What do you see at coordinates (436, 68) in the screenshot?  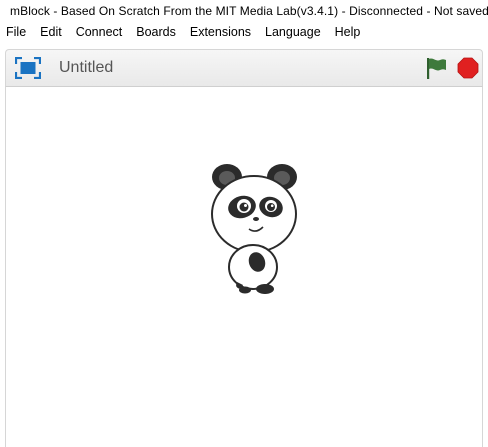 I see `green-flag-icon` at bounding box center [436, 68].